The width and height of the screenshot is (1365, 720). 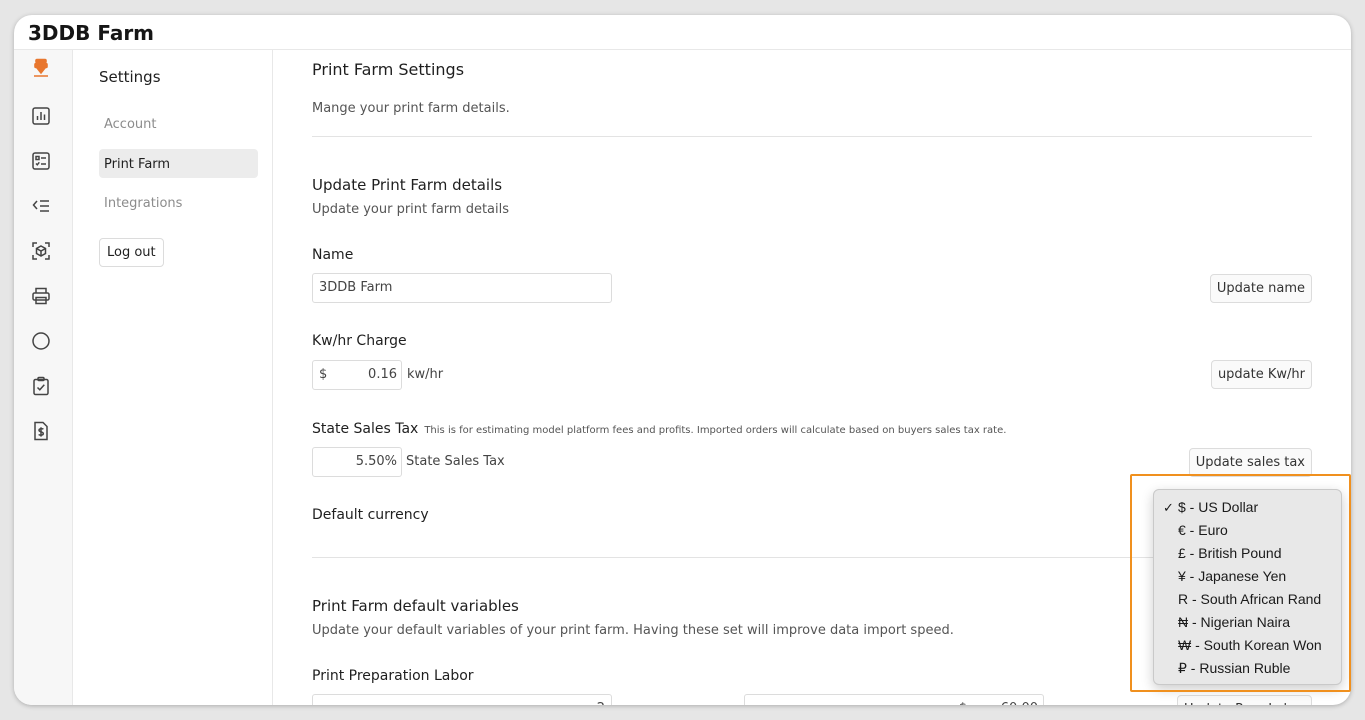 I want to click on kwhr-currency-prefix: $, so click(x=323, y=374).